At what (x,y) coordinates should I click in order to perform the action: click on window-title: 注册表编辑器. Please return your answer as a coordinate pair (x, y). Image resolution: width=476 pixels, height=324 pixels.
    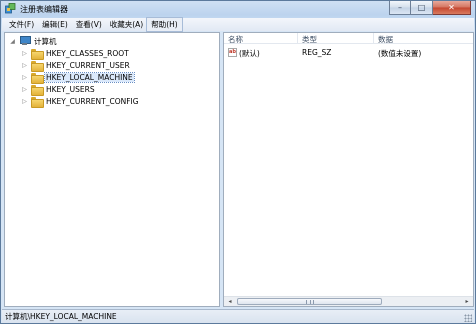
    Looking at the image, I should click on (44, 9).